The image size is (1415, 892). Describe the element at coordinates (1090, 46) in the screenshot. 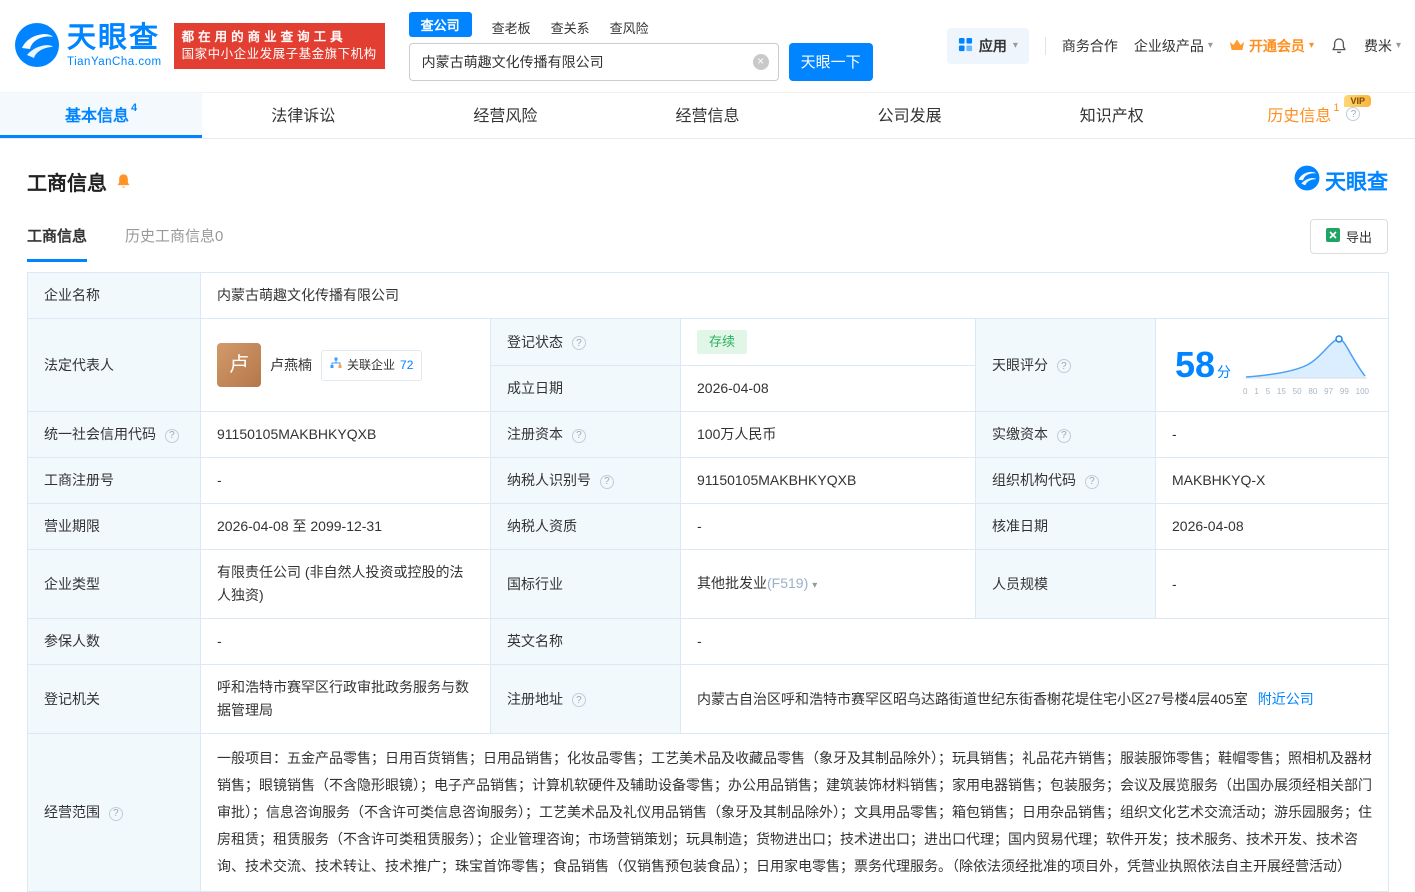

I see `nav-business-cooperation: 商务合作` at that location.